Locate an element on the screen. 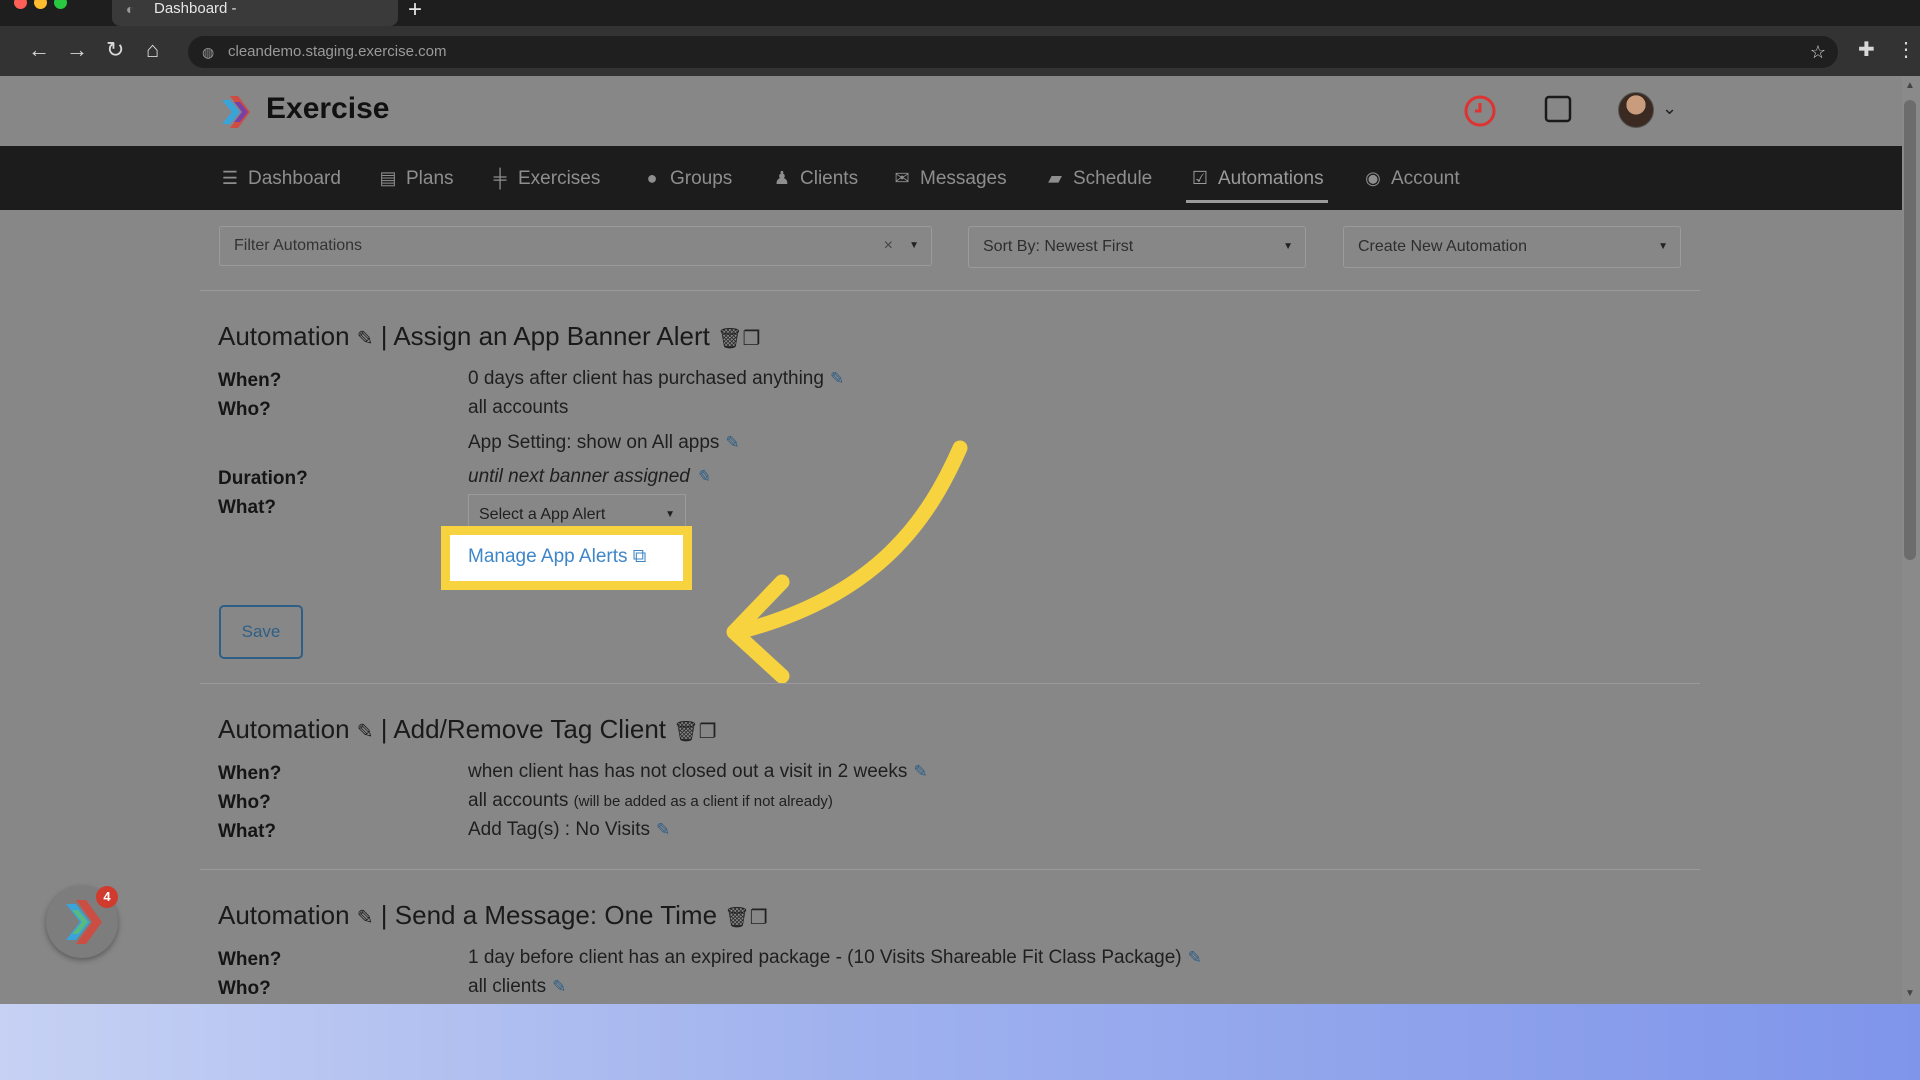 Image resolution: width=1920 pixels, height=1080 pixels. create-label: Create New Automation is located at coordinates (1442, 246).